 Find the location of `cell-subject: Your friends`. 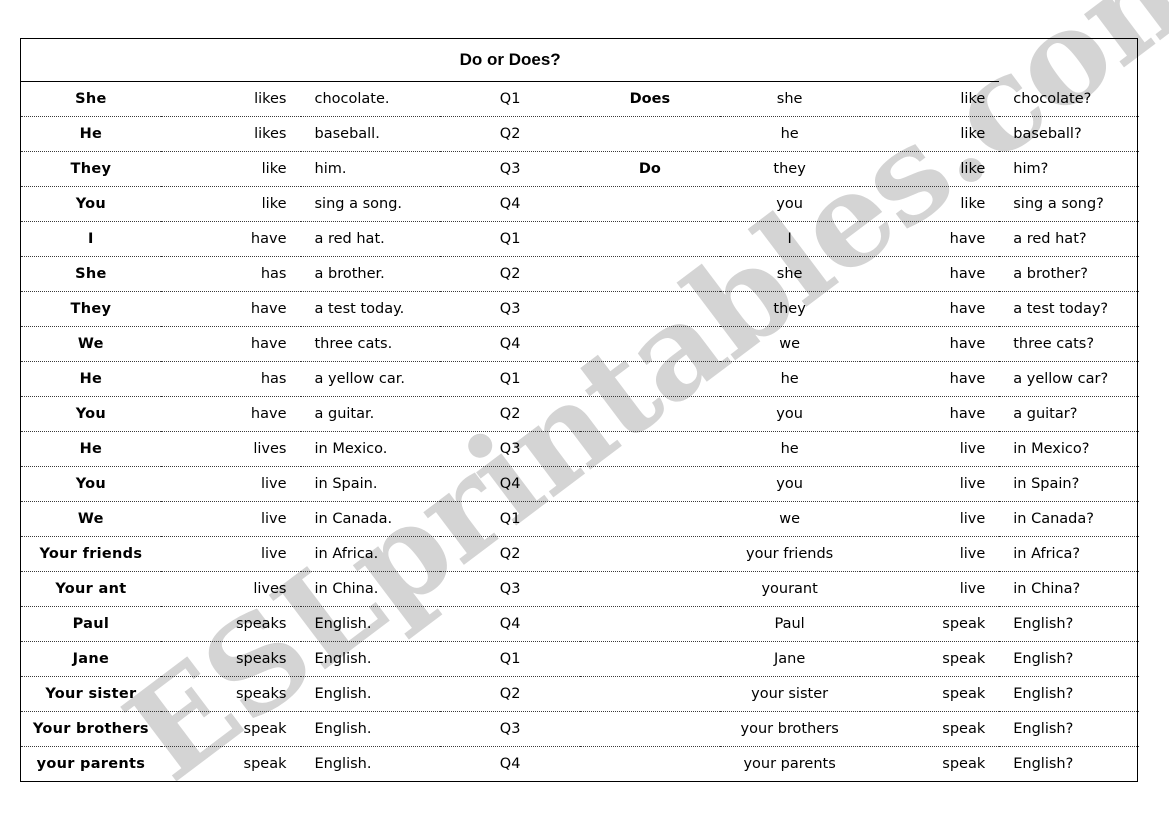

cell-subject: Your friends is located at coordinates (91, 554).